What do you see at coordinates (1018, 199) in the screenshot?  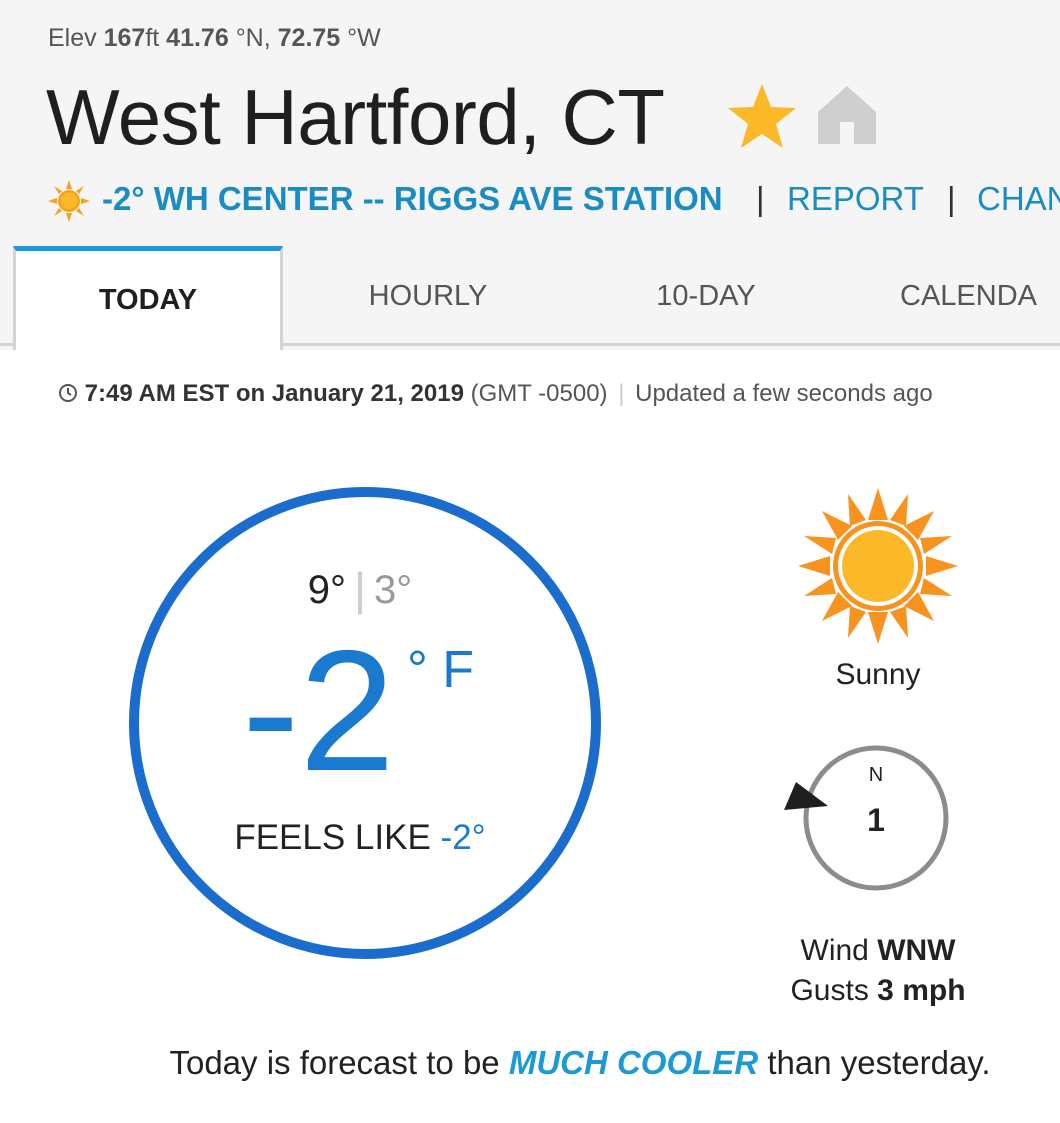 I see `change-station-link: CHAN` at bounding box center [1018, 199].